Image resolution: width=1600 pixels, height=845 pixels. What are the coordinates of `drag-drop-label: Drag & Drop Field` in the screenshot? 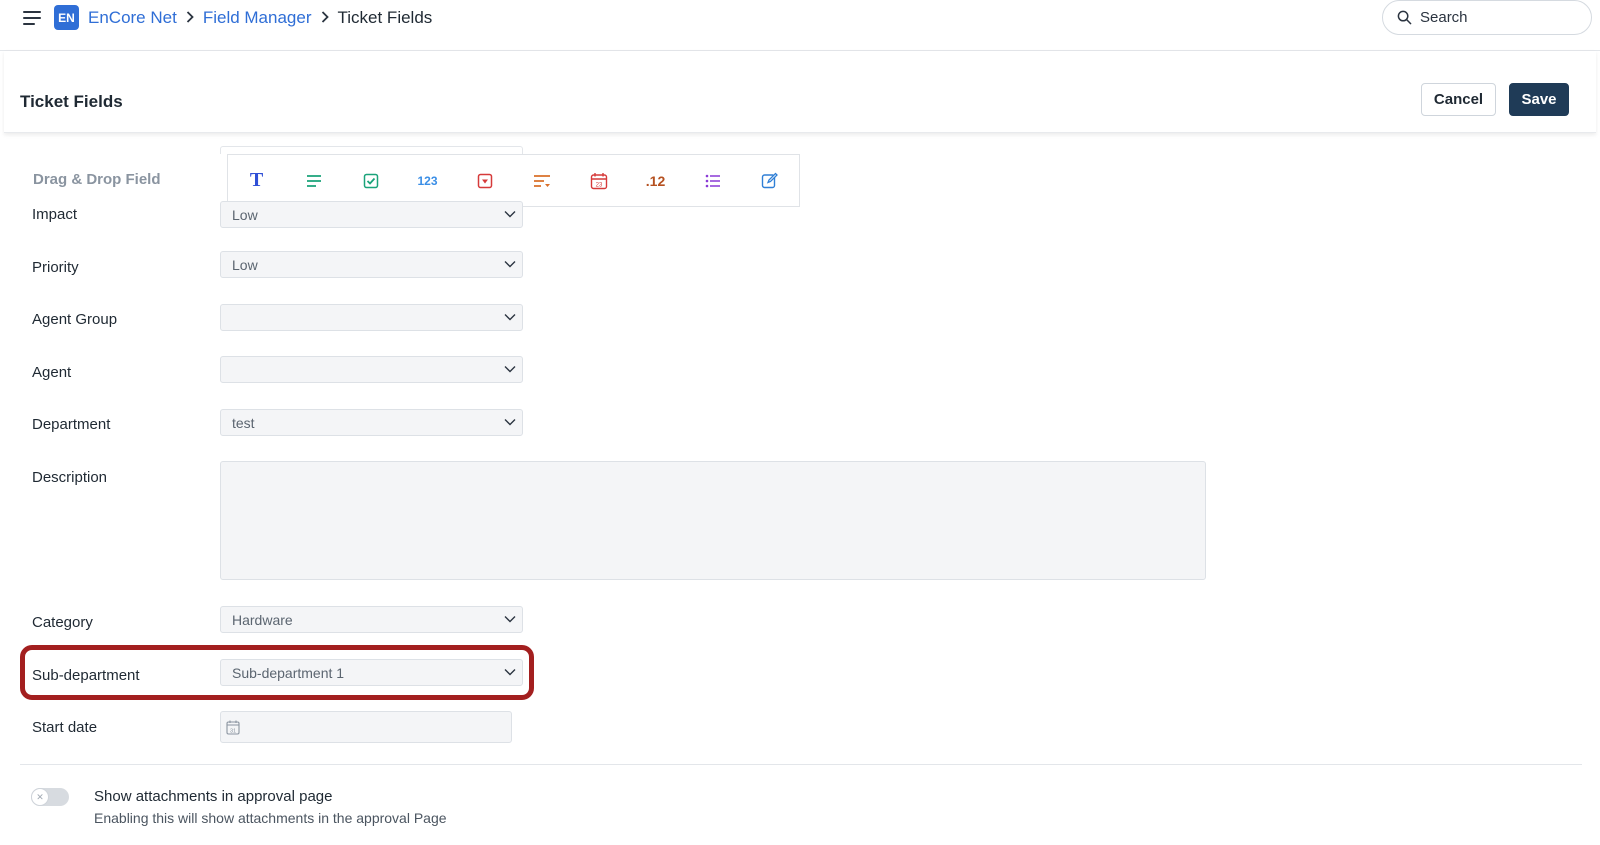 It's located at (97, 179).